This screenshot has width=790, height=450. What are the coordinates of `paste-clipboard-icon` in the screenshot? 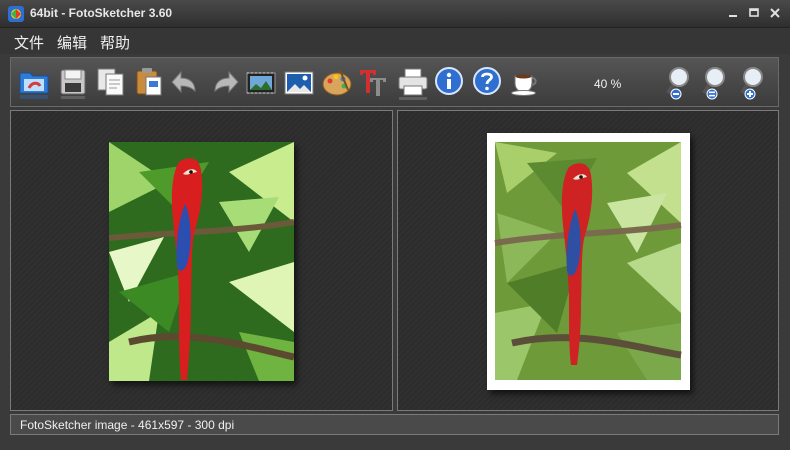 It's located at (149, 83).